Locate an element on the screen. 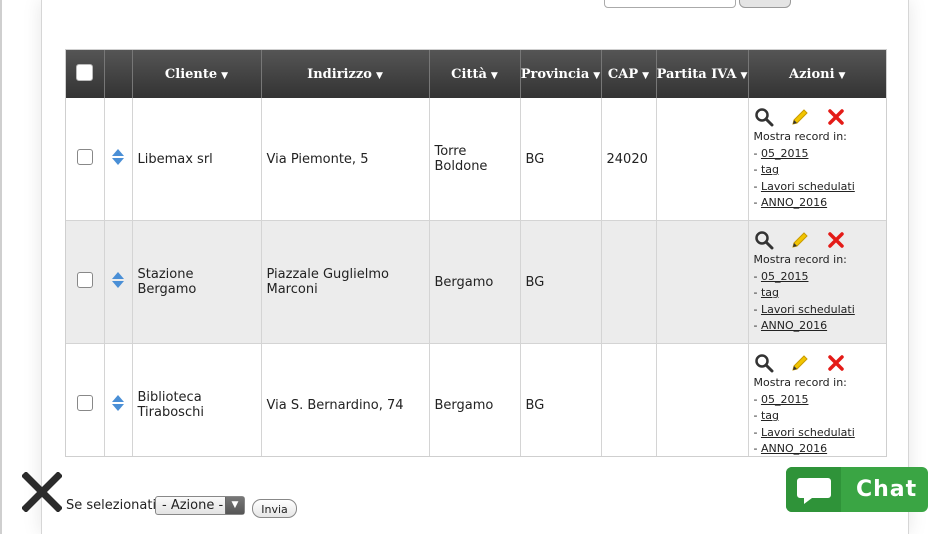  cell-indirizzo: Via Piemonte, 5 is located at coordinates (345, 159).